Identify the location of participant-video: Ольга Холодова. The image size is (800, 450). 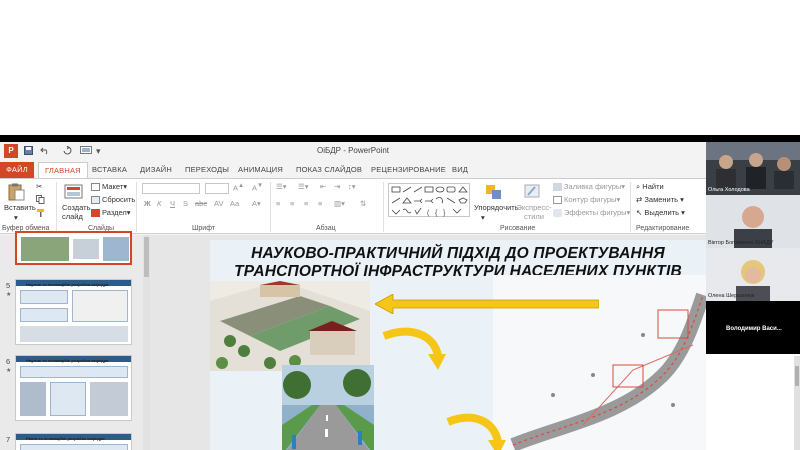
(753, 168).